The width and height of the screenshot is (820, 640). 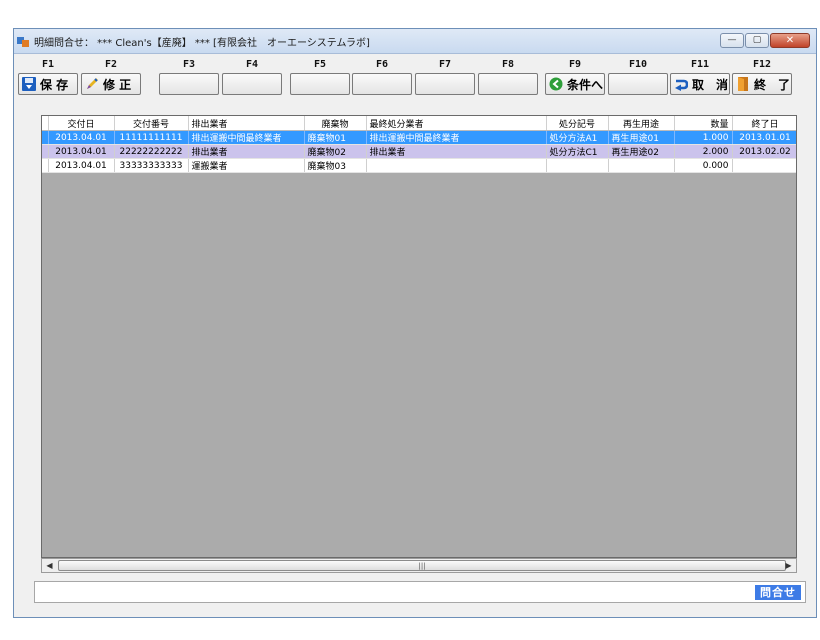 What do you see at coordinates (246, 165) in the screenshot?
I see `cell-discharger: 運搬業者` at bounding box center [246, 165].